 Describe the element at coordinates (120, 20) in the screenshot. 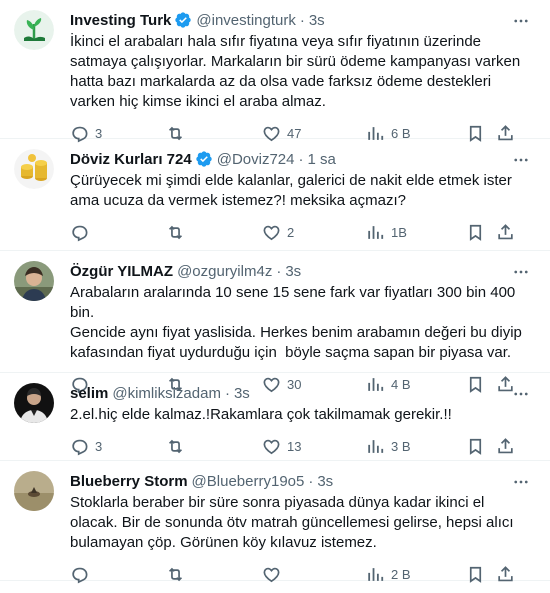

I see `display-name: Investing Turk` at that location.